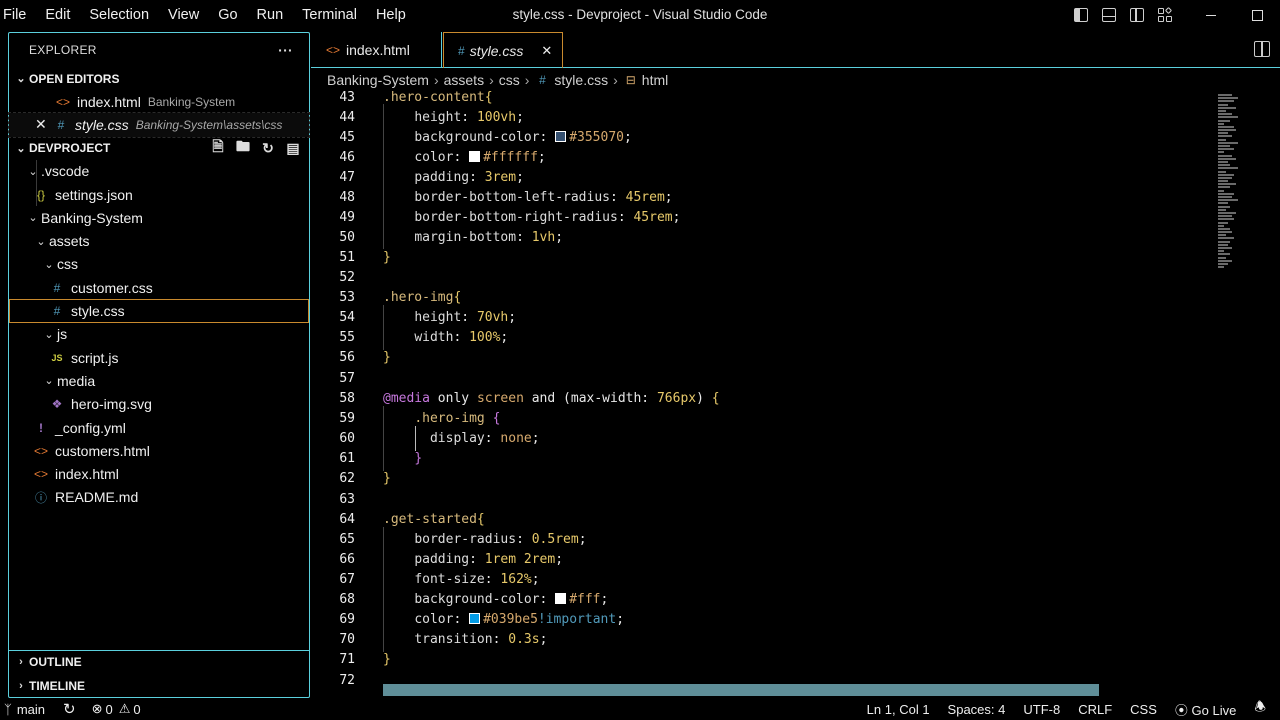 This screenshot has height=720, width=1280. Describe the element at coordinates (159, 685) in the screenshot. I see `timeline-header: › TIMELINE` at that location.